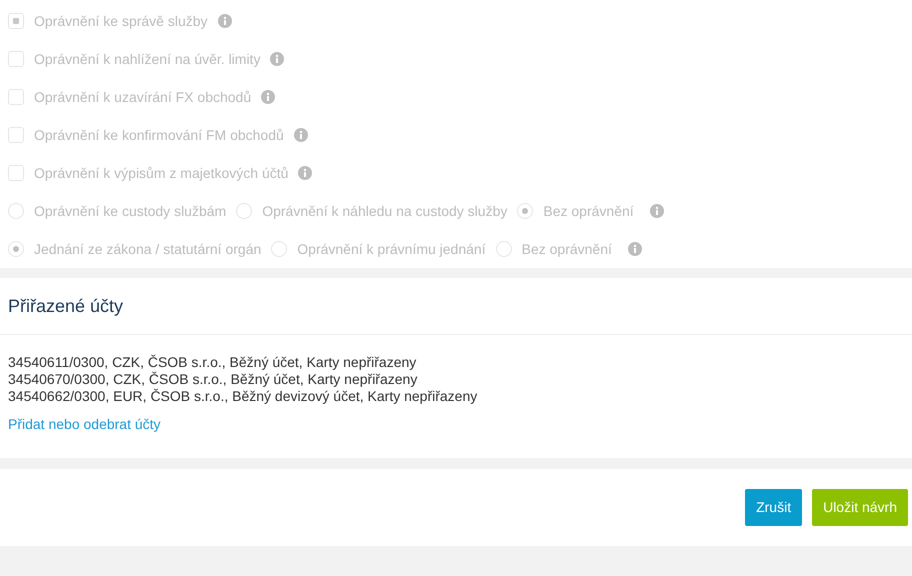  I want to click on save-draft-button: Uložit návrh, so click(860, 507).